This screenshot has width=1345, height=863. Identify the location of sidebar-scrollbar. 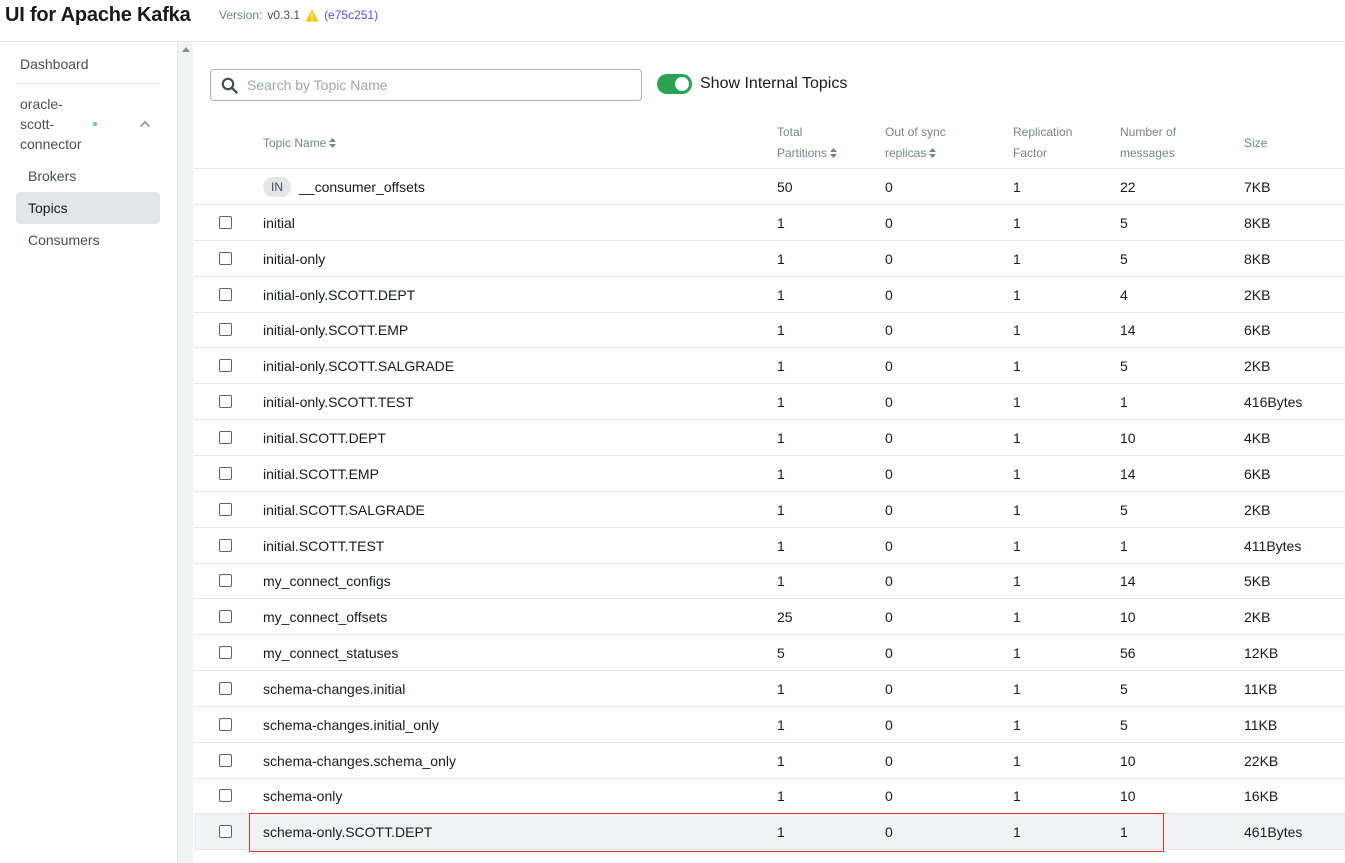
(185, 452).